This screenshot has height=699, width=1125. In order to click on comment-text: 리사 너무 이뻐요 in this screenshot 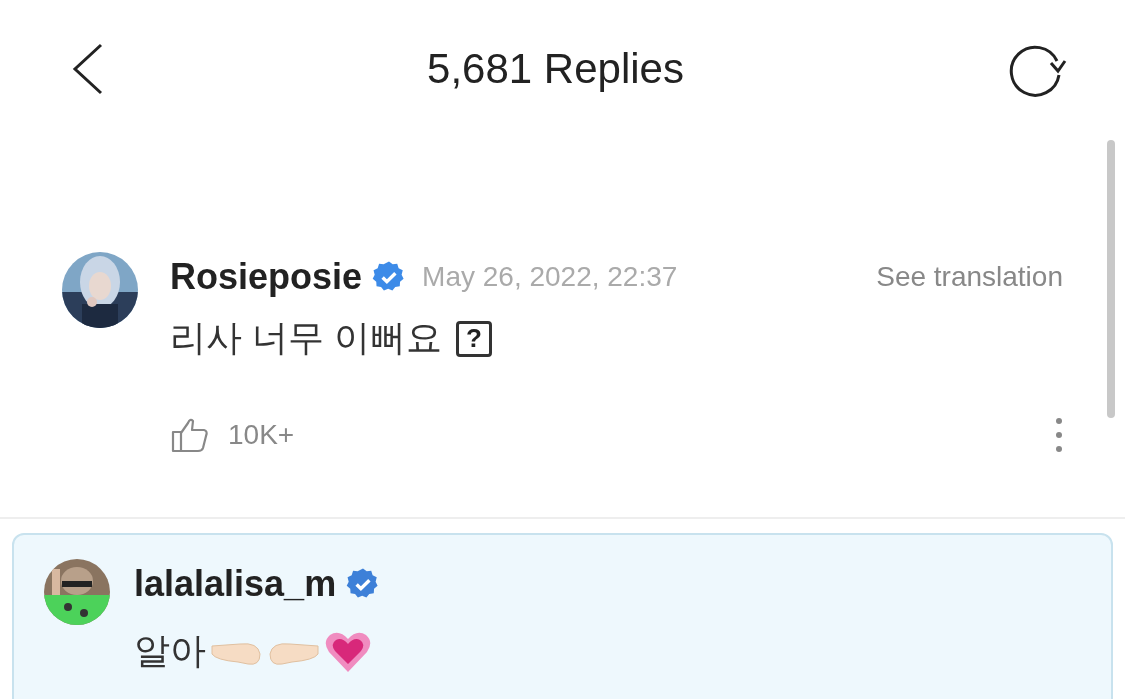, I will do `click(306, 338)`.